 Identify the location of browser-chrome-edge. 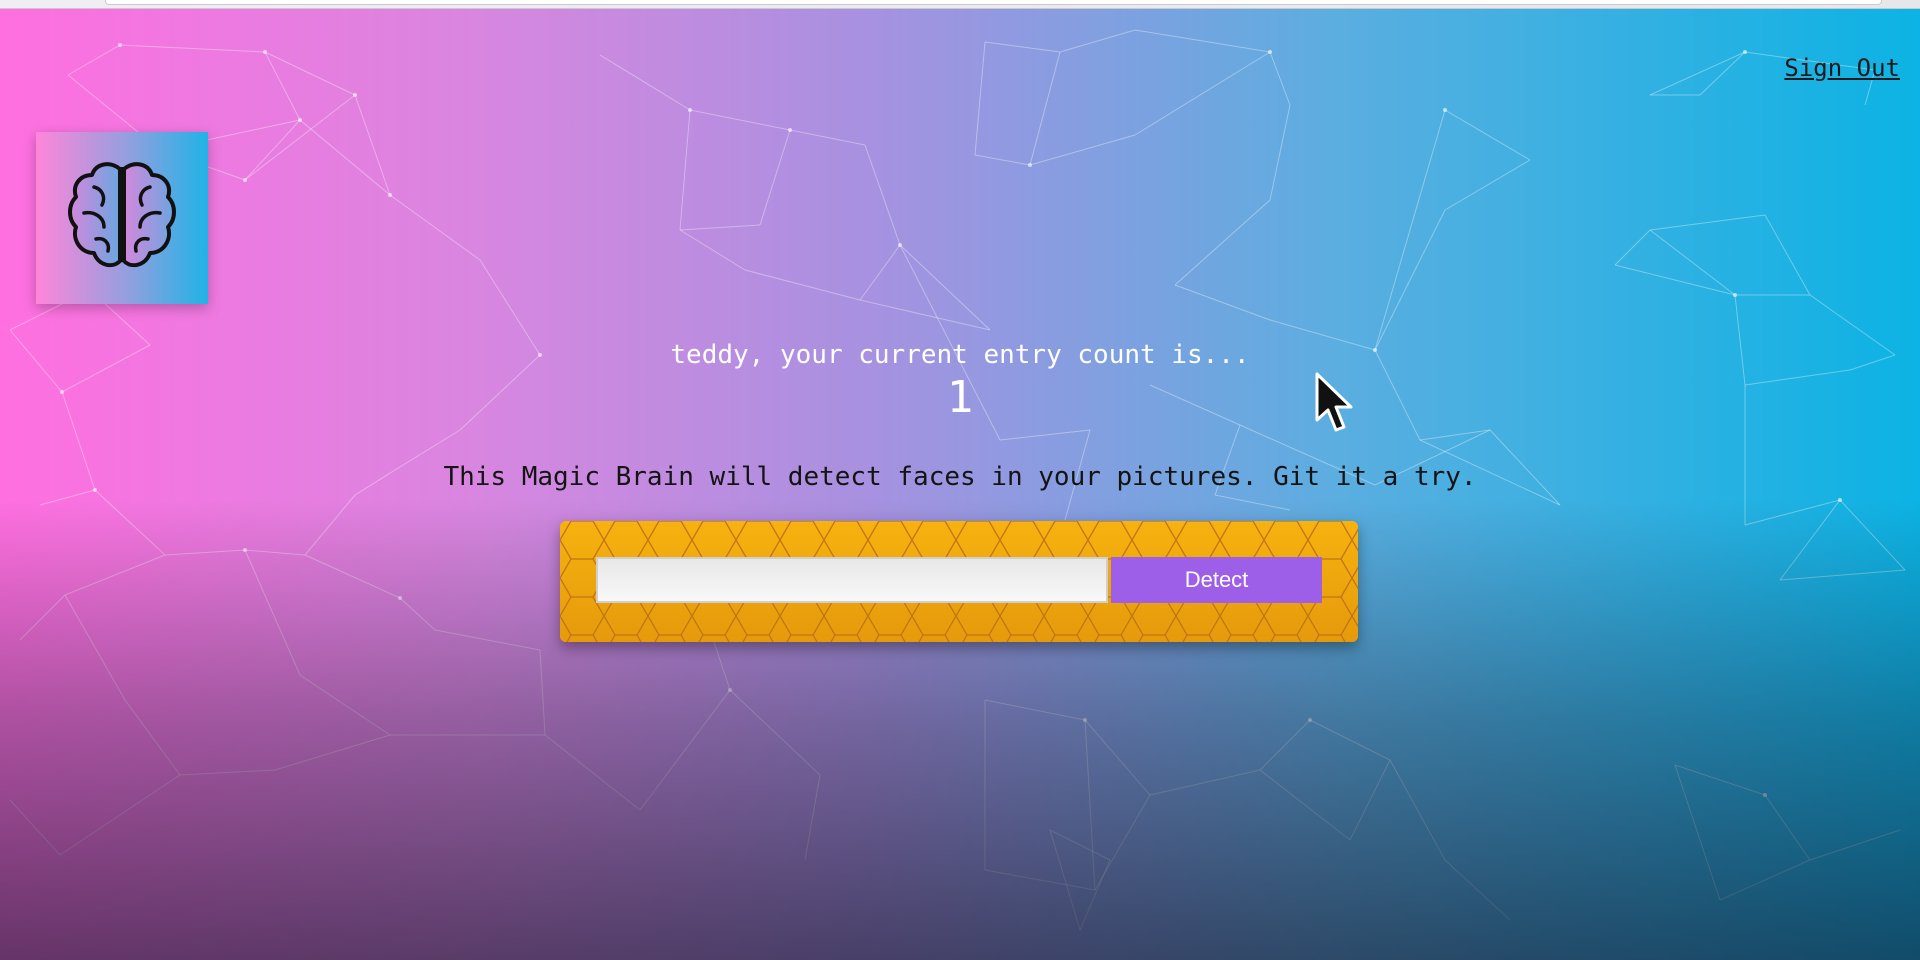
(960, 4).